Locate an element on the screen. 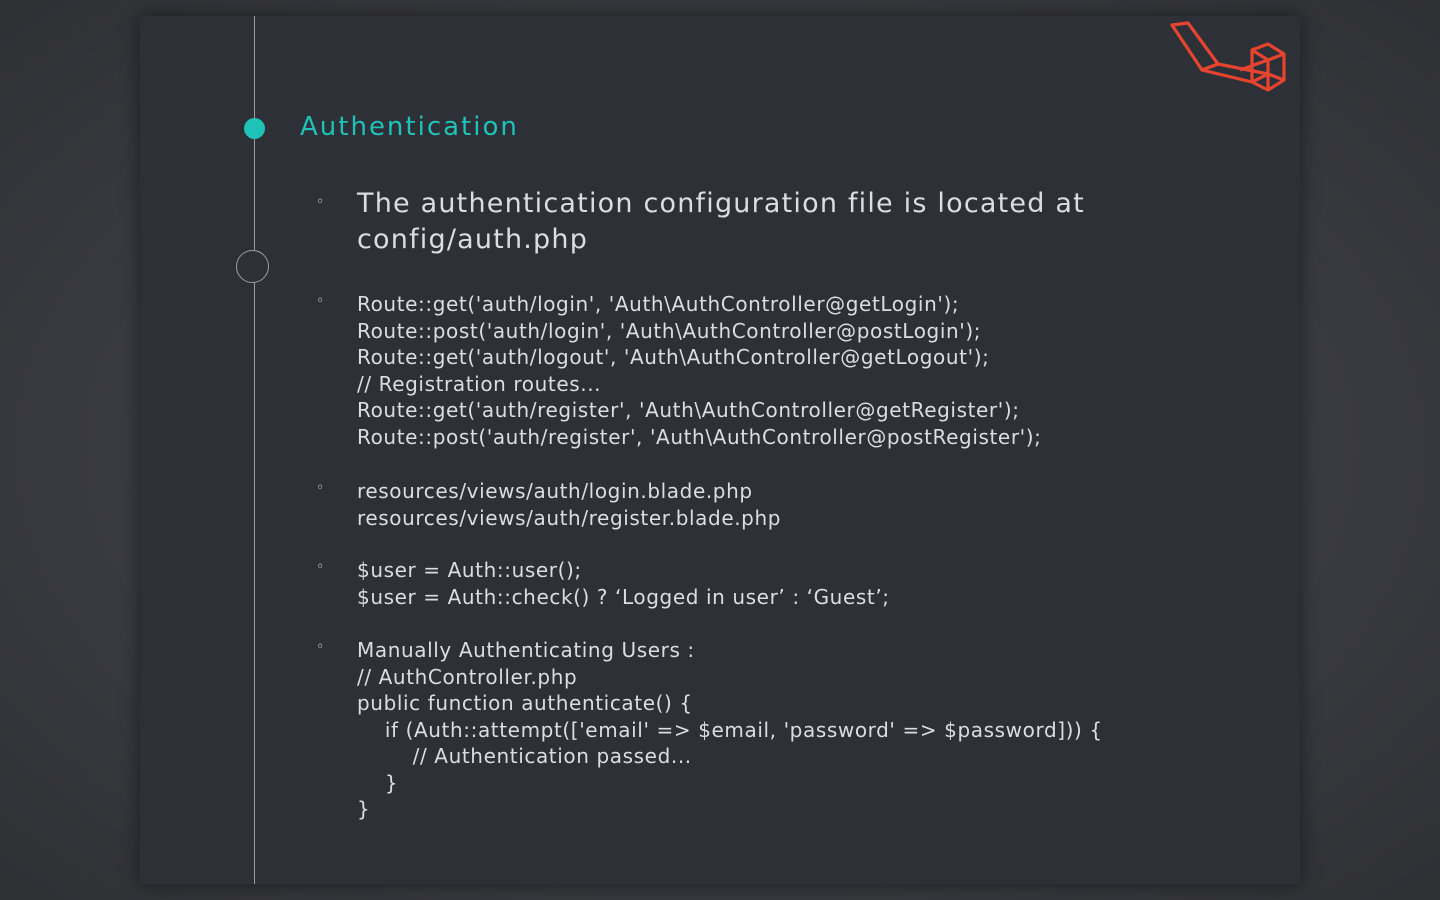  timeline-line is located at coordinates (254, 450).